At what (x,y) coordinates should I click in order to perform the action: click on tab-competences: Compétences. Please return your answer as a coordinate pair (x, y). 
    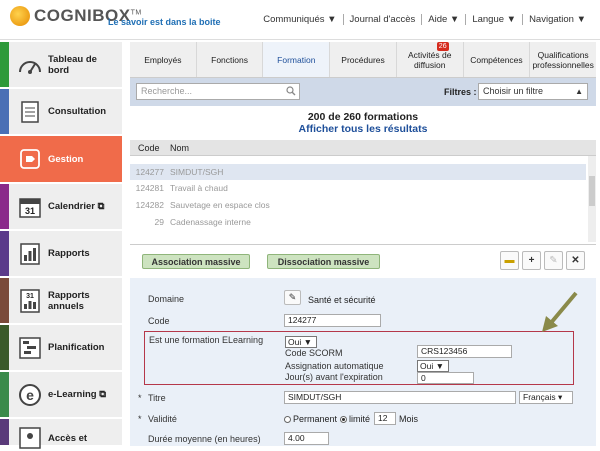
    Looking at the image, I should click on (497, 59).